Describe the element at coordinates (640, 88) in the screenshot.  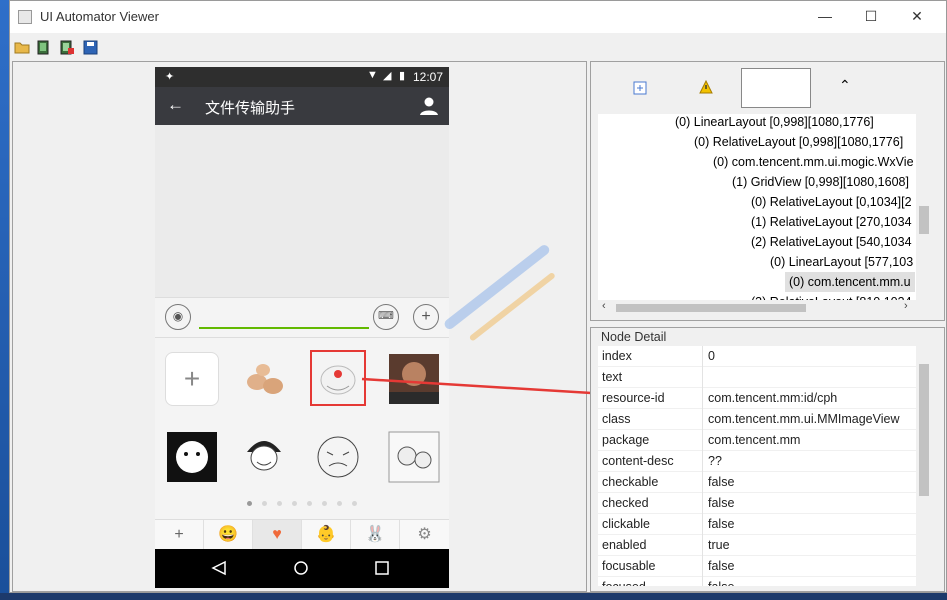
I see `expand-all-icon` at that location.